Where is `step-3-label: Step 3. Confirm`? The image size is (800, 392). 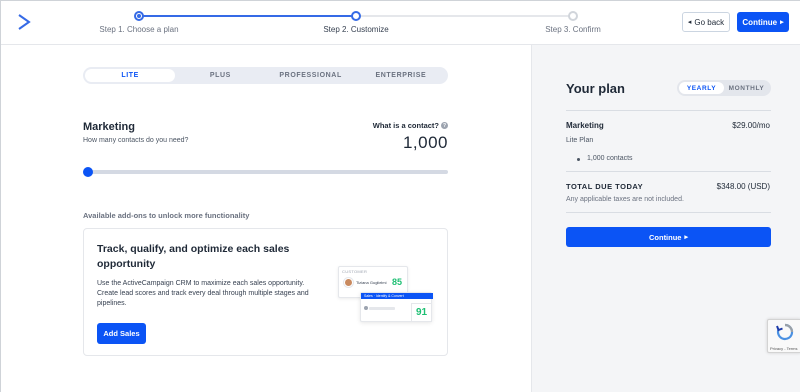 step-3-label: Step 3. Confirm is located at coordinates (573, 29).